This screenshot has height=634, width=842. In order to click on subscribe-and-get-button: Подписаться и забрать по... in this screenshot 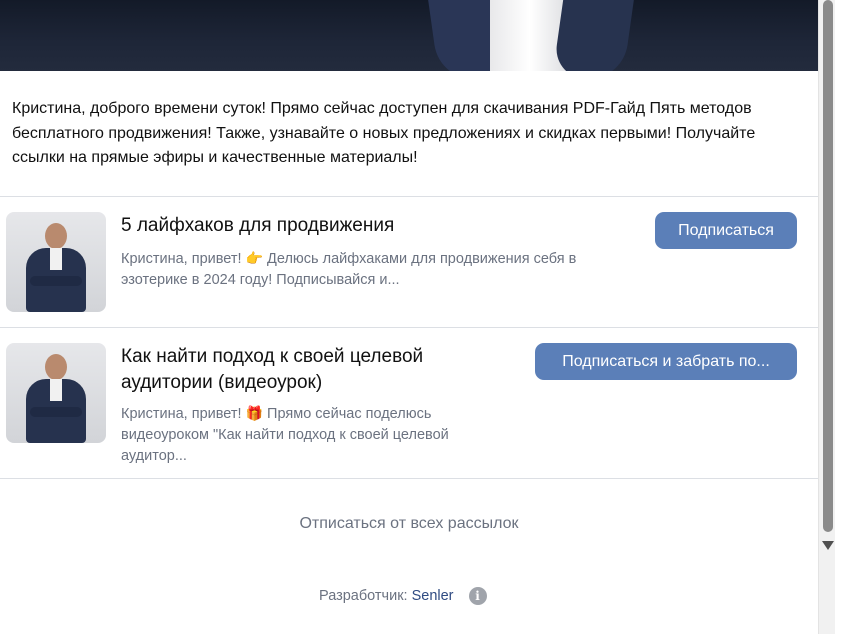, I will do `click(666, 361)`.